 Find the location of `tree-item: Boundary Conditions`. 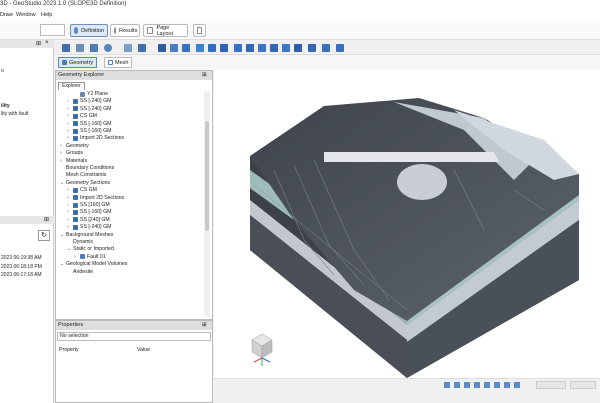

tree-item: Boundary Conditions is located at coordinates (87, 168).